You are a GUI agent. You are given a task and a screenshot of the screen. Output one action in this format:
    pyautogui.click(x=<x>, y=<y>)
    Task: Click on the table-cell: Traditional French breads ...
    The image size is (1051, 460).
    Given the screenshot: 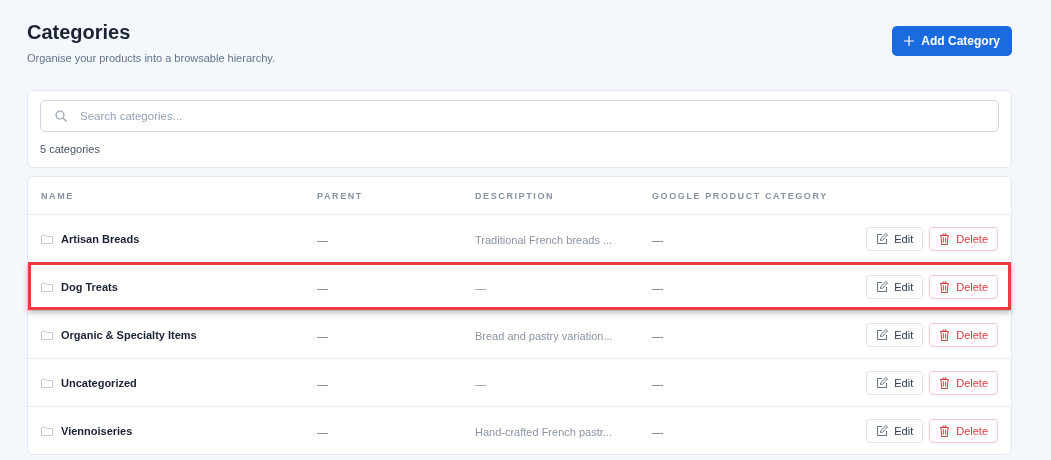 What is the action you would take?
    pyautogui.click(x=544, y=239)
    